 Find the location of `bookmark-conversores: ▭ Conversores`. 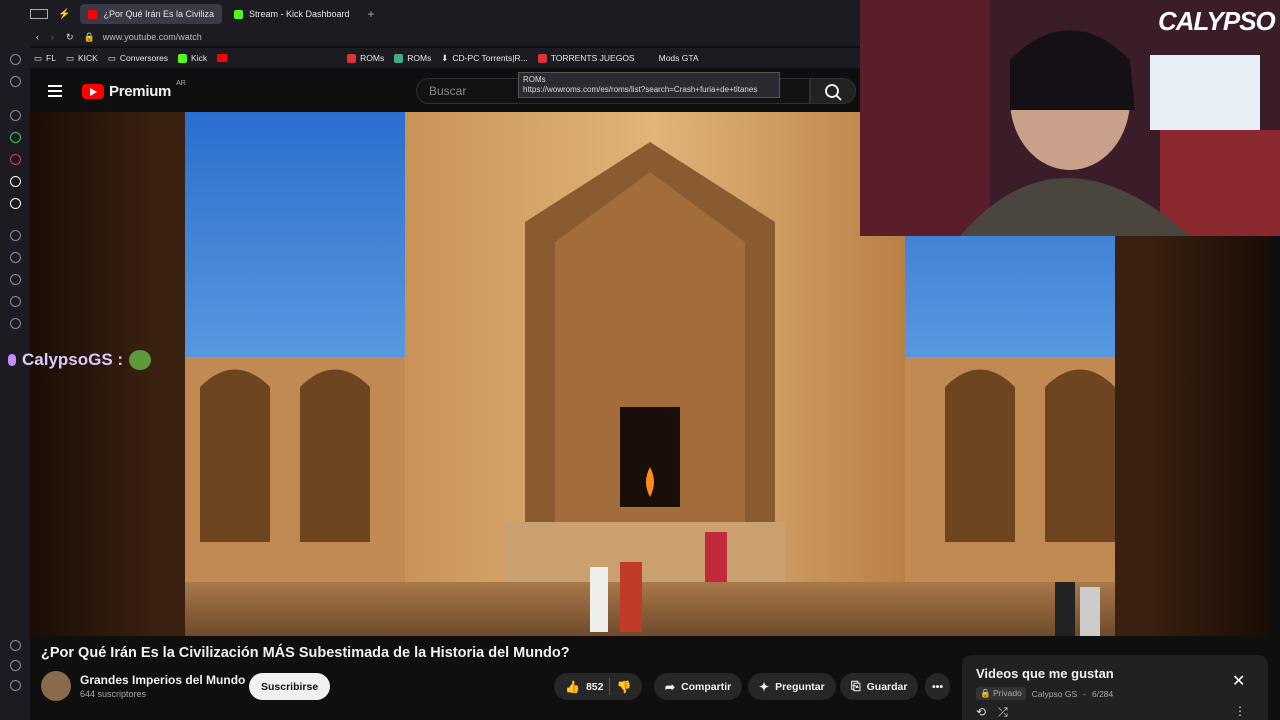

bookmark-conversores: ▭ Conversores is located at coordinates (138, 58).